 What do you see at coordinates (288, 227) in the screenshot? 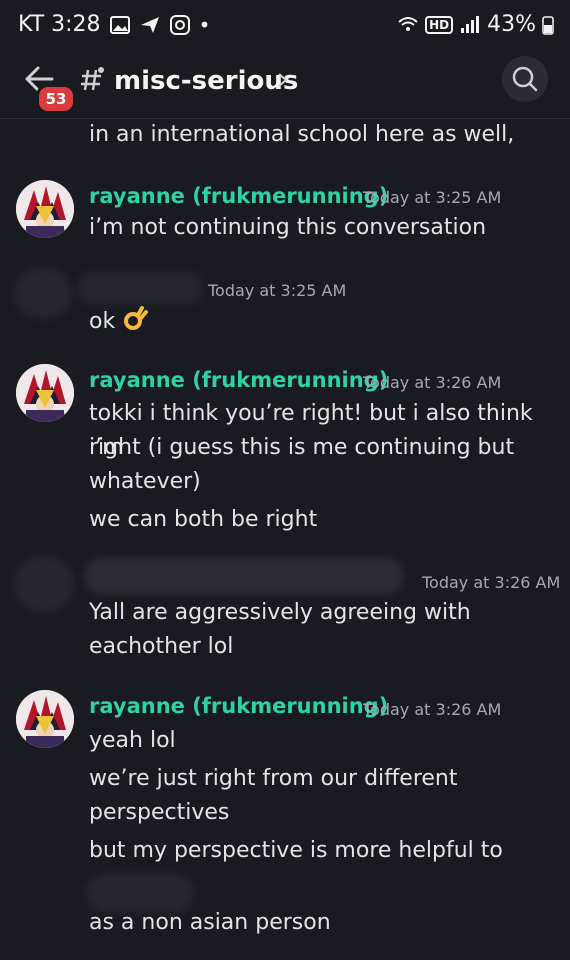
I see `message-text: i’m not continuing this conversation` at bounding box center [288, 227].